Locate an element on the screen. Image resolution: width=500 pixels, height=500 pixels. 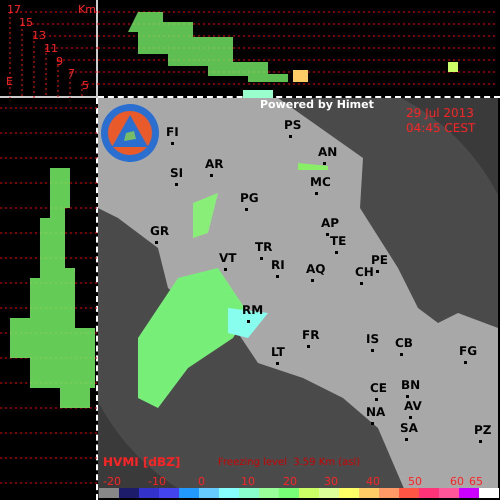
scale-tick-label: 20 is located at coordinates (290, 481).